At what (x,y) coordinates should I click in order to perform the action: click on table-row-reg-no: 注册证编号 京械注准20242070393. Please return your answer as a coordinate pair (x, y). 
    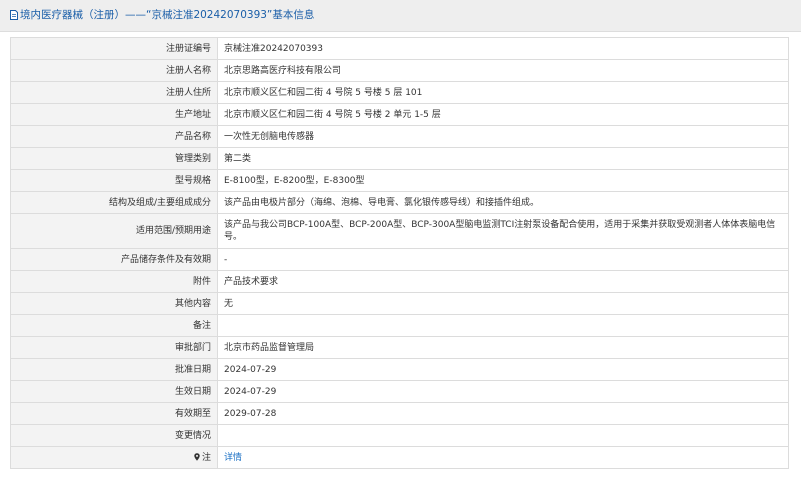
    Looking at the image, I should click on (399, 48).